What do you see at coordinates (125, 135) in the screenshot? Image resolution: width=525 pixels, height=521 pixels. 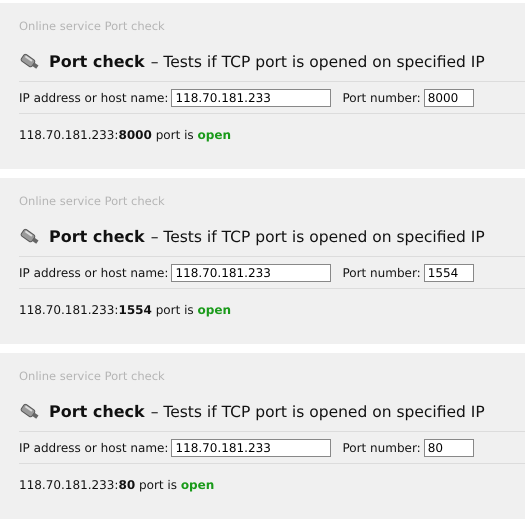 I see `result-text: 118.70.181.233:8000 port is open` at bounding box center [125, 135].